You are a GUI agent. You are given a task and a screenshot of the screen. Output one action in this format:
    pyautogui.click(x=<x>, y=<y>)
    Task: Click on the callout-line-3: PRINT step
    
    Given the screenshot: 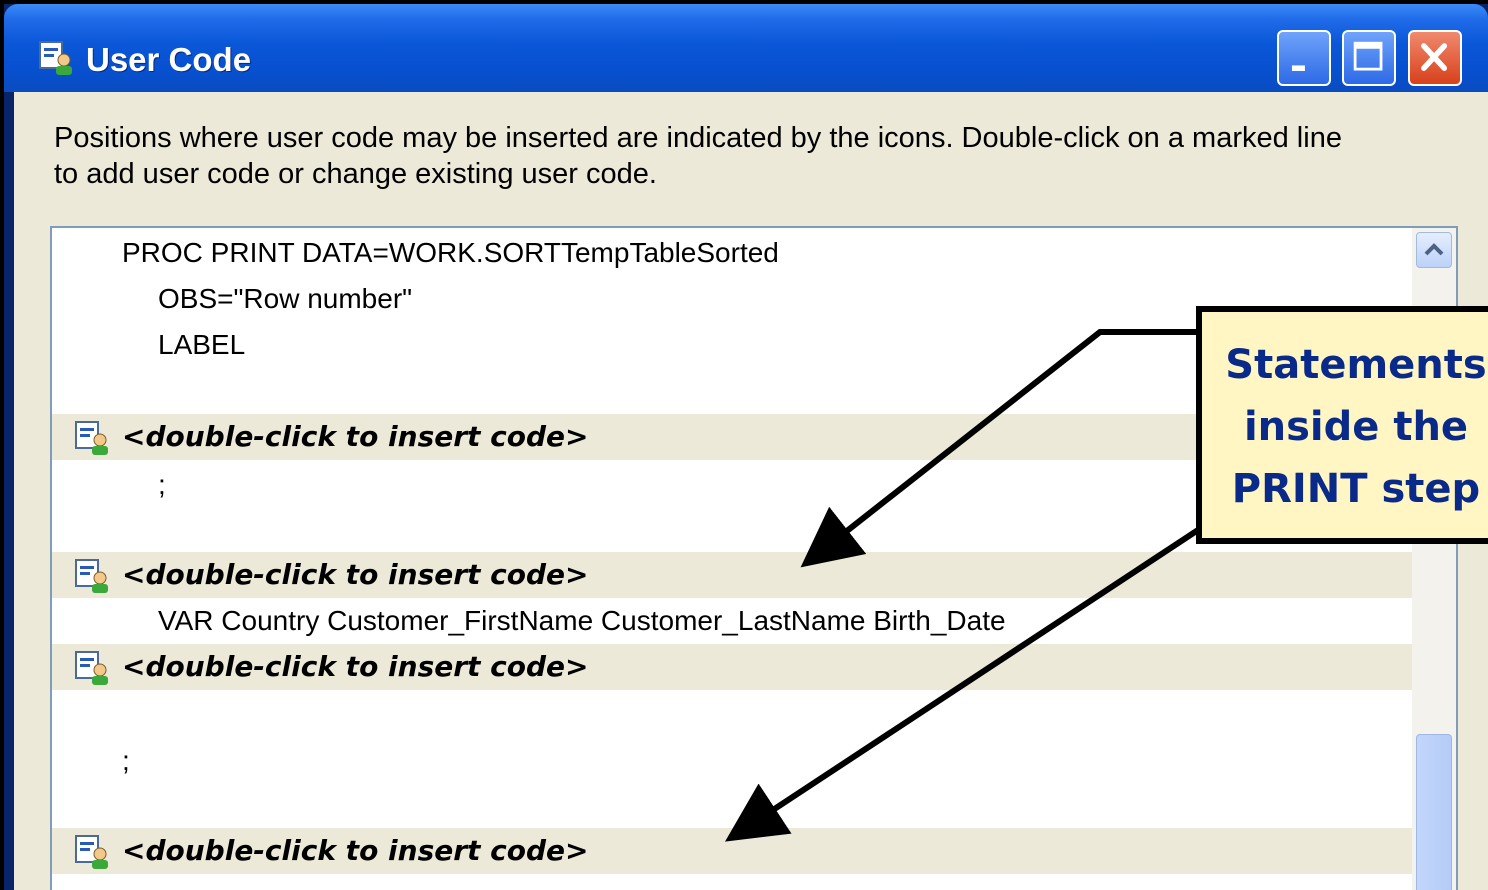 What is the action you would take?
    pyautogui.click(x=1356, y=489)
    